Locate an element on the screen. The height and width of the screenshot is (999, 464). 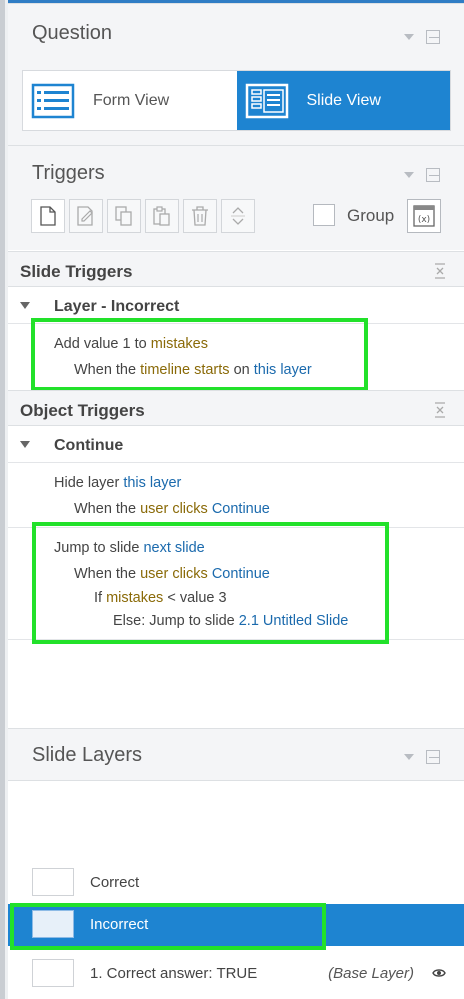
triggers-panel-title: Triggers is located at coordinates (68, 173).